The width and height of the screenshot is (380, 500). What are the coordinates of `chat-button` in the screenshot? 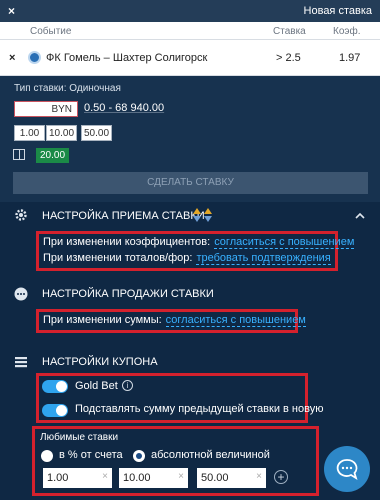 It's located at (347, 469).